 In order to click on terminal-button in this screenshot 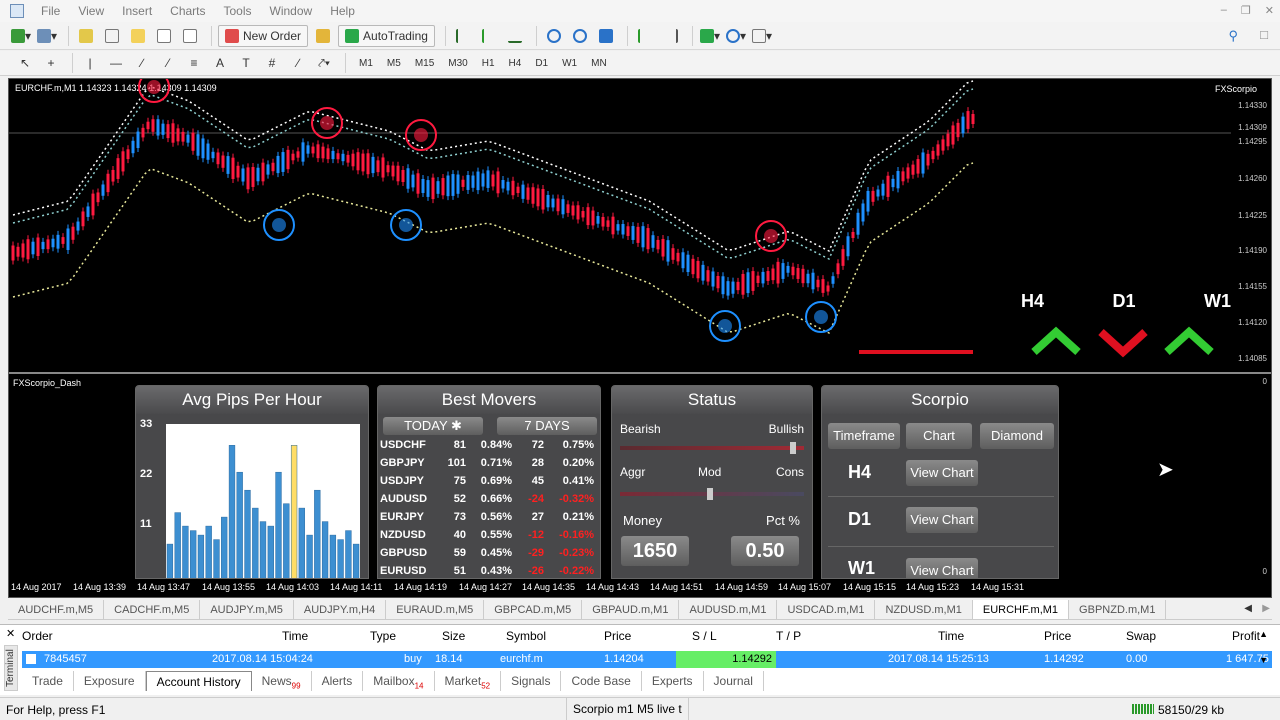, I will do `click(164, 36)`.